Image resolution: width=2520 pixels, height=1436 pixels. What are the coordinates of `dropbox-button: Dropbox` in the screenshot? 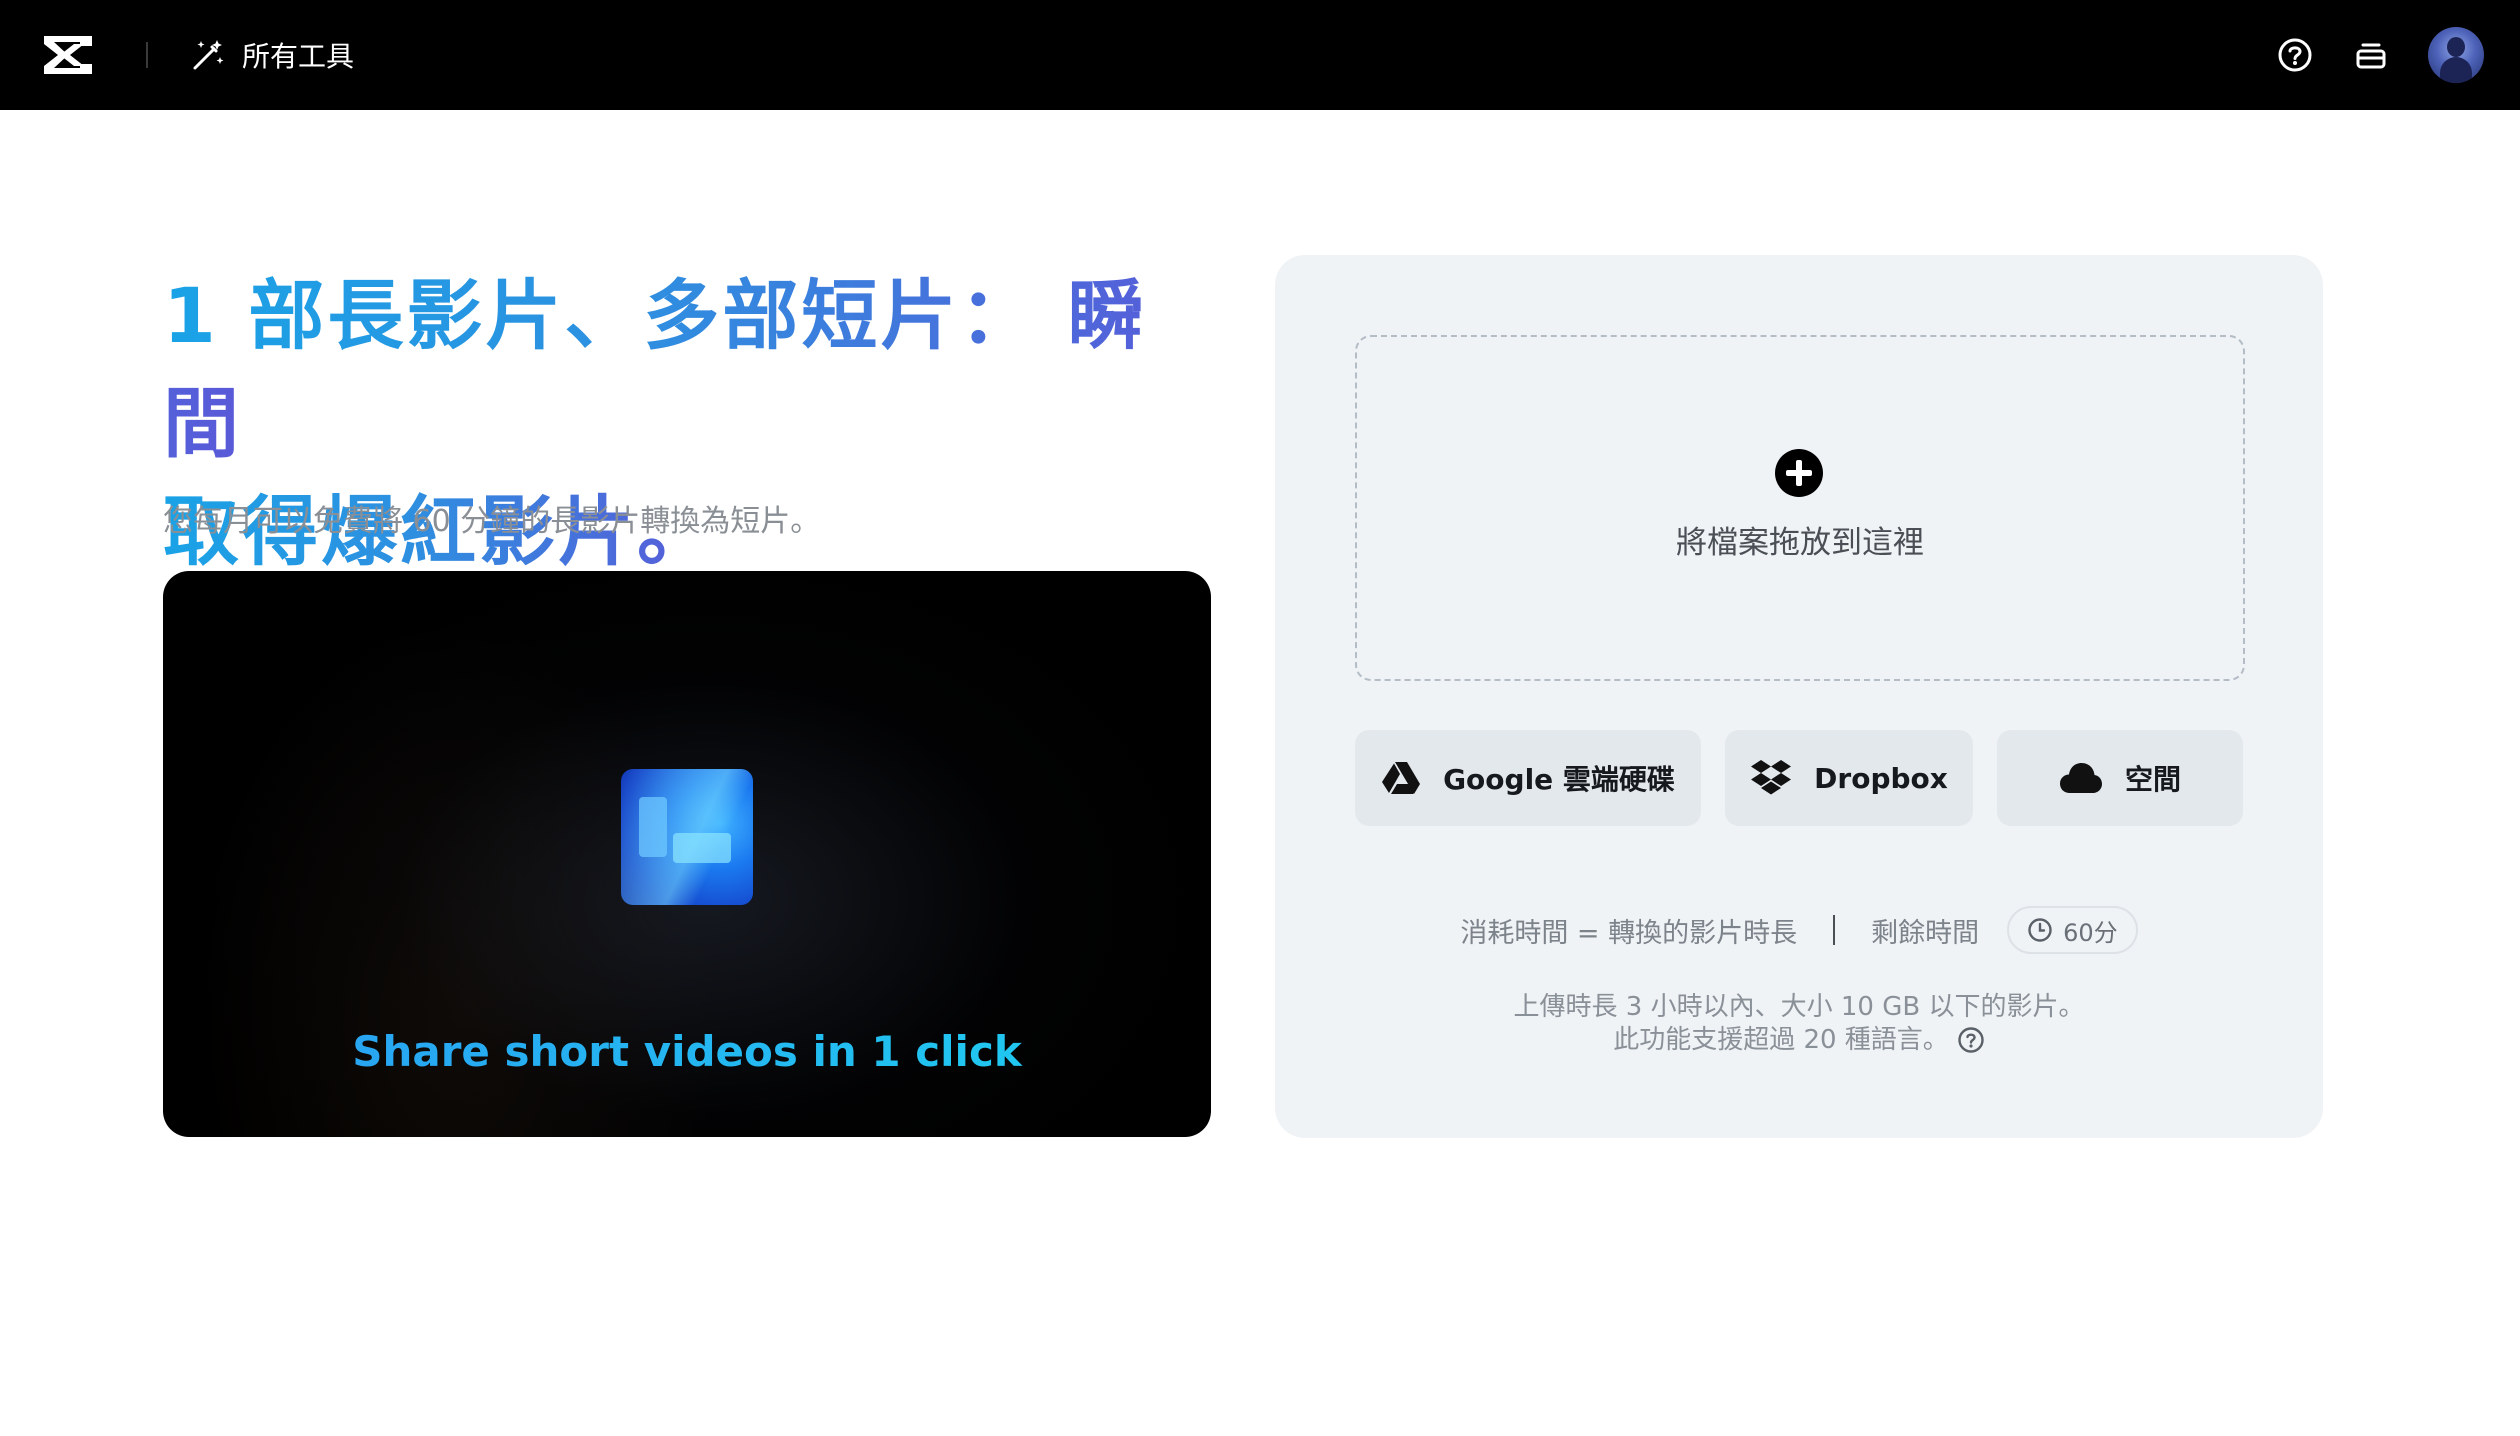 It's located at (1849, 778).